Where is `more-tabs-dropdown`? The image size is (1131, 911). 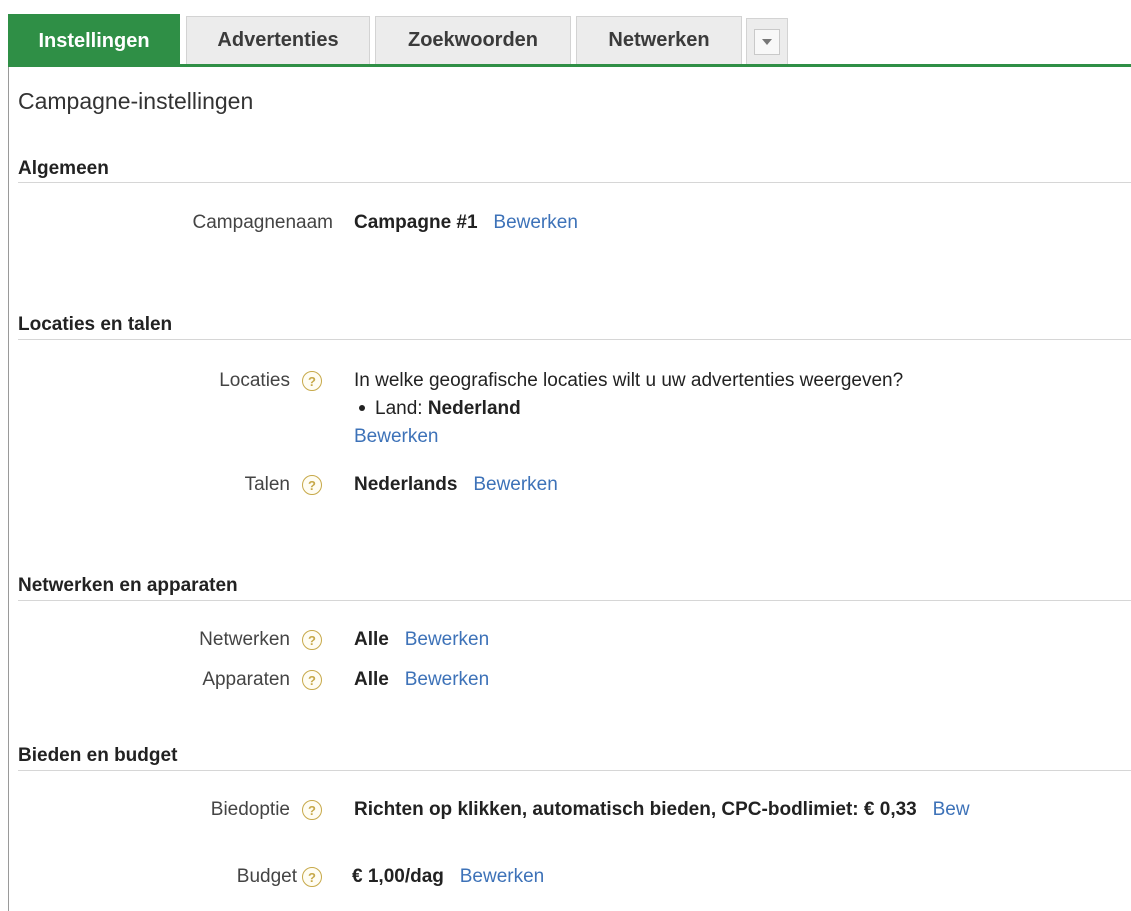
more-tabs-dropdown is located at coordinates (767, 41).